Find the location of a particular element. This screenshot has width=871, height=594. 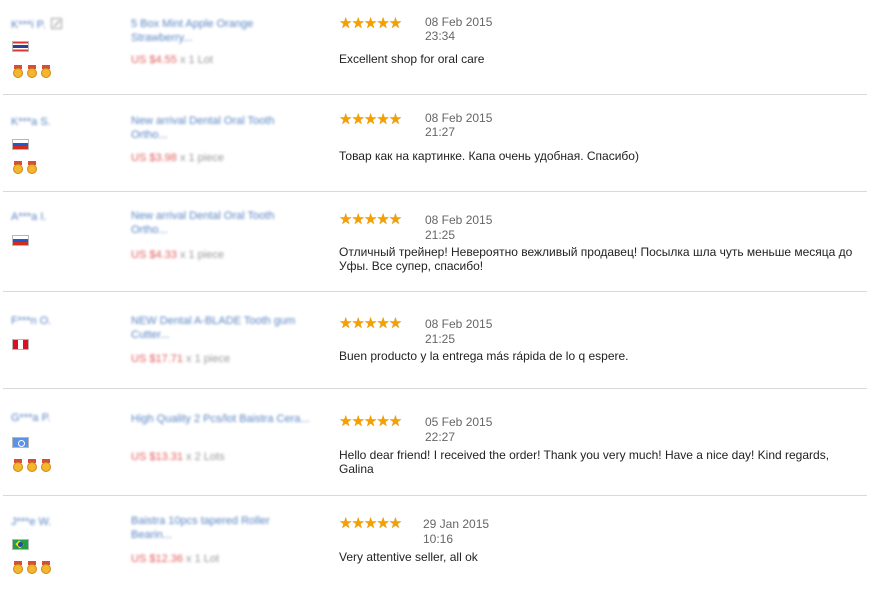

feedback-date: 29 Jan 2015 is located at coordinates (456, 524).